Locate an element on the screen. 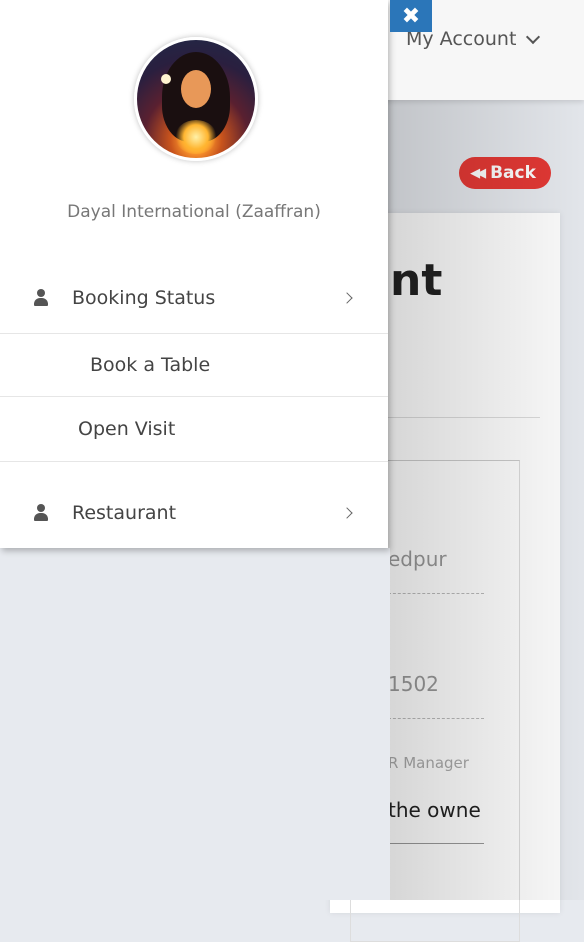  menu-item-label: Book a Table is located at coordinates (150, 365).